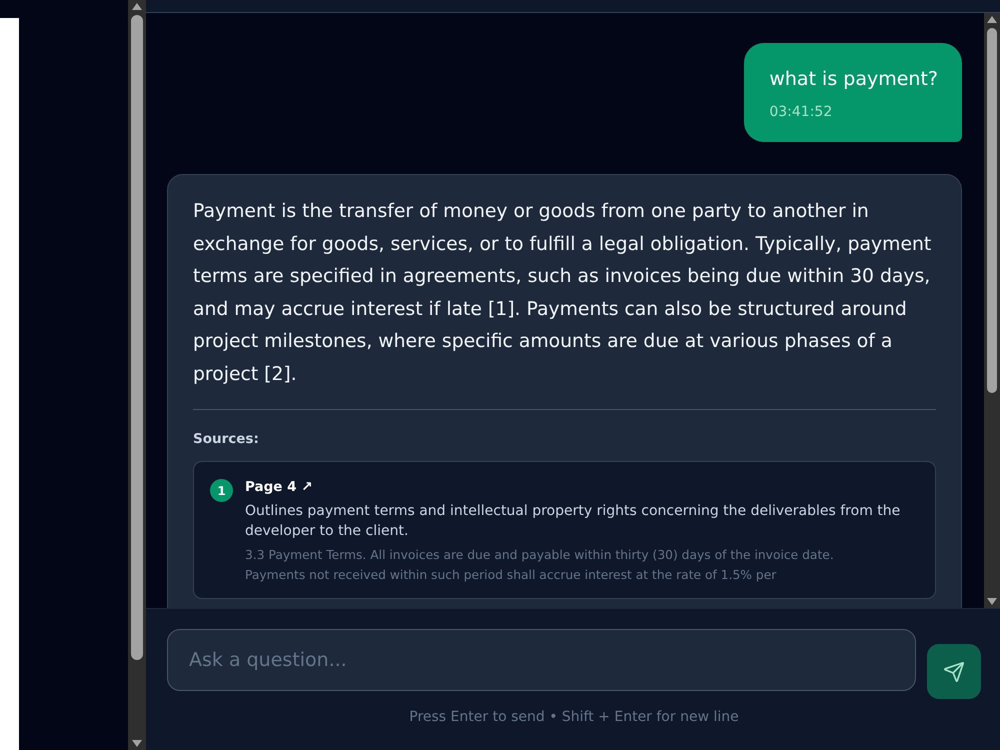  I want to click on send-button, so click(954, 671).